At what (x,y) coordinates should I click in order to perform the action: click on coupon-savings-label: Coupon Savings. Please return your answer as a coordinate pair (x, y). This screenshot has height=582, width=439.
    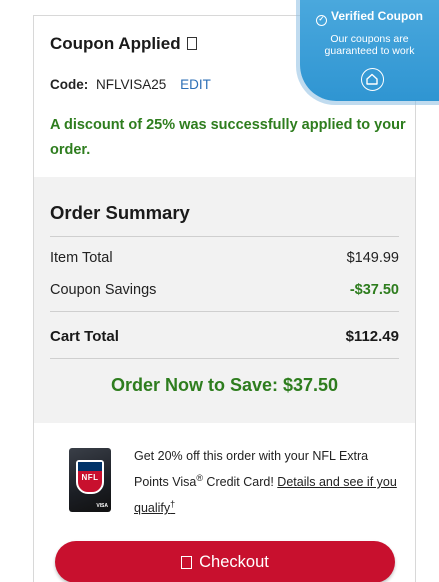
    Looking at the image, I should click on (103, 290).